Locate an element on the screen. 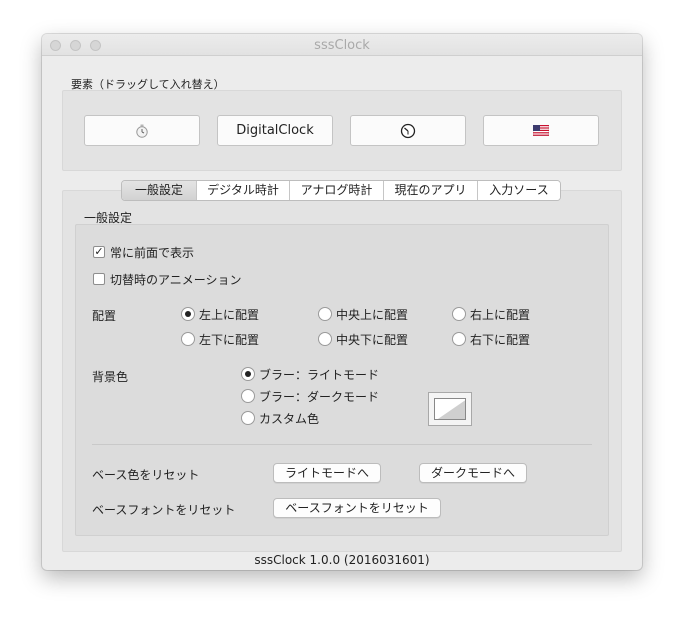 This screenshot has height=620, width=684. background-label: 背景色 is located at coordinates (110, 377).